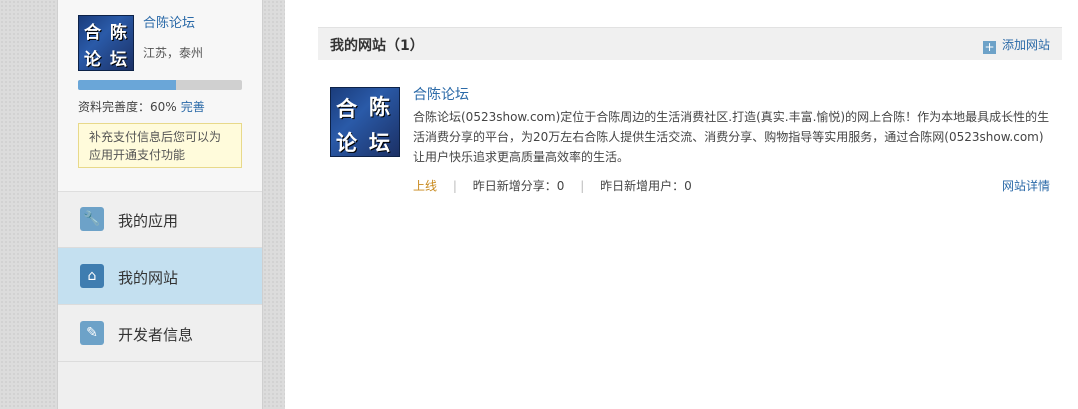 This screenshot has height=409, width=1078. I want to click on completeness-label: 资料完善度：60%, so click(127, 107).